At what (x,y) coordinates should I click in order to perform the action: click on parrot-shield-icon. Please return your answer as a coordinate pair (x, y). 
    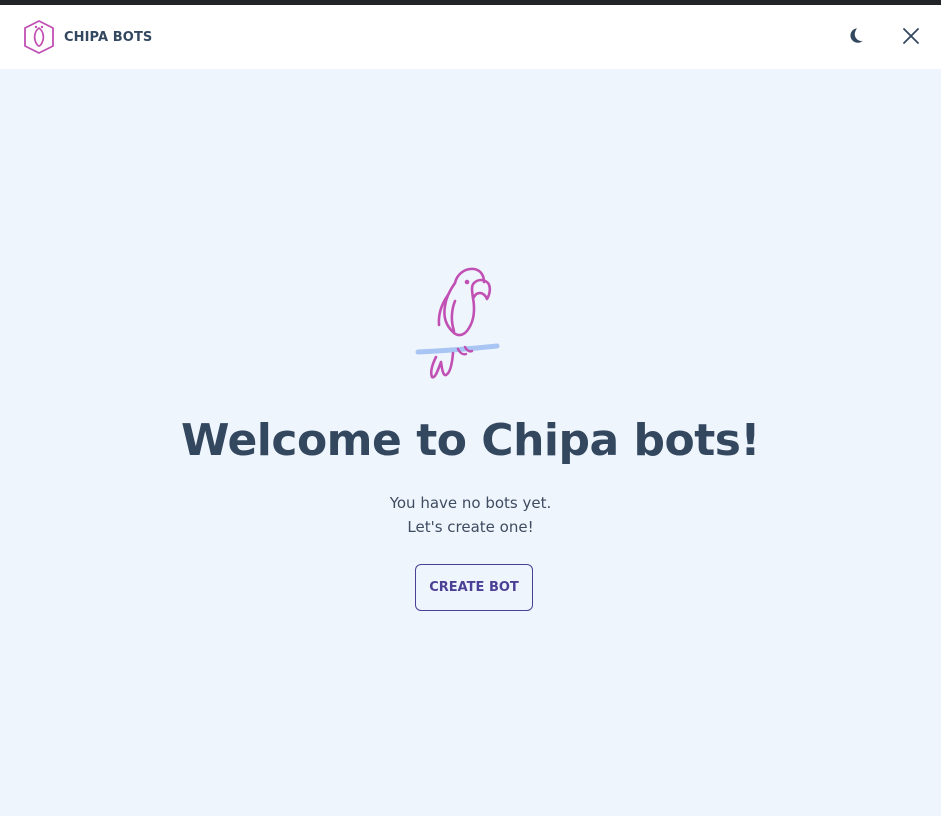
    Looking at the image, I should click on (39, 37).